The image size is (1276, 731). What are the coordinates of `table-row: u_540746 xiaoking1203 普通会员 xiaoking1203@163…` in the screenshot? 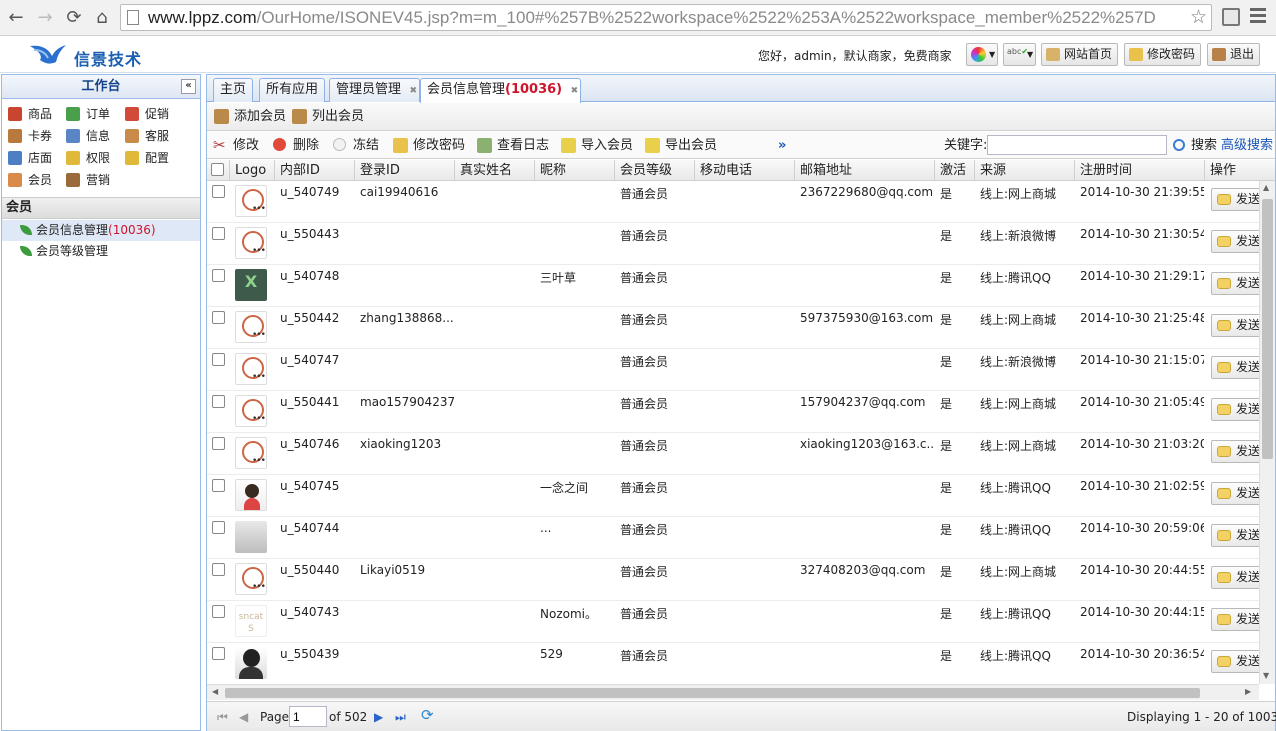 It's located at (733, 454).